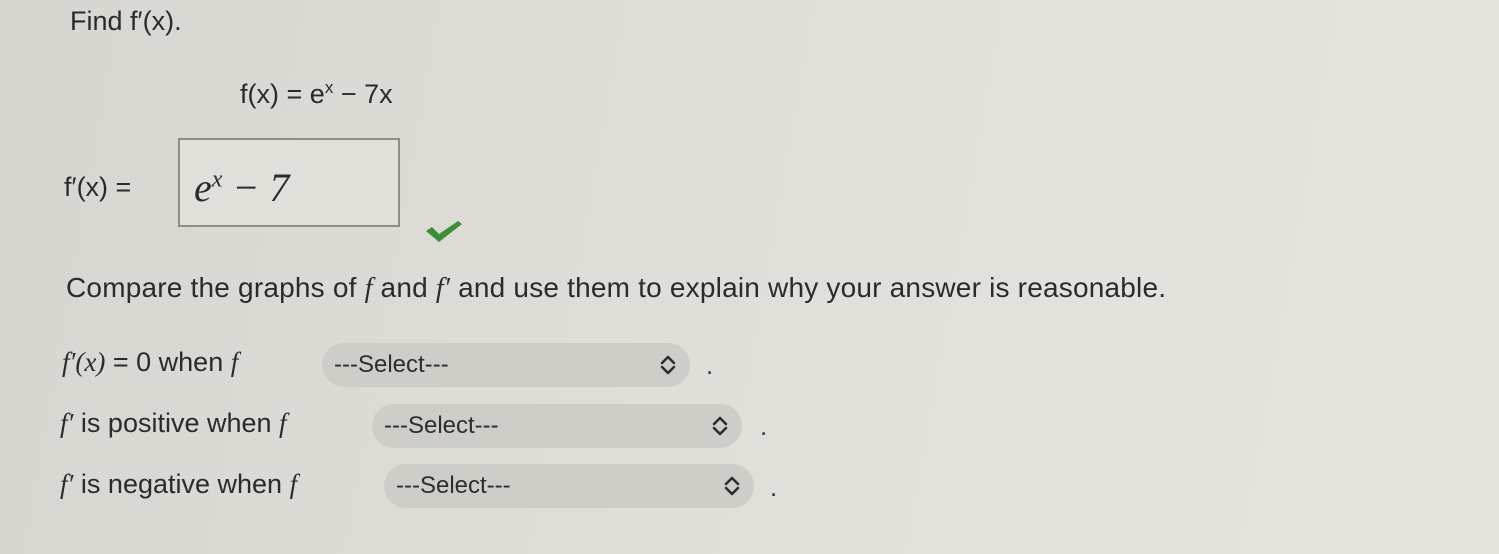 This screenshot has height=554, width=1499. I want to click on prompt-title: Find f′(x)., so click(126, 21).